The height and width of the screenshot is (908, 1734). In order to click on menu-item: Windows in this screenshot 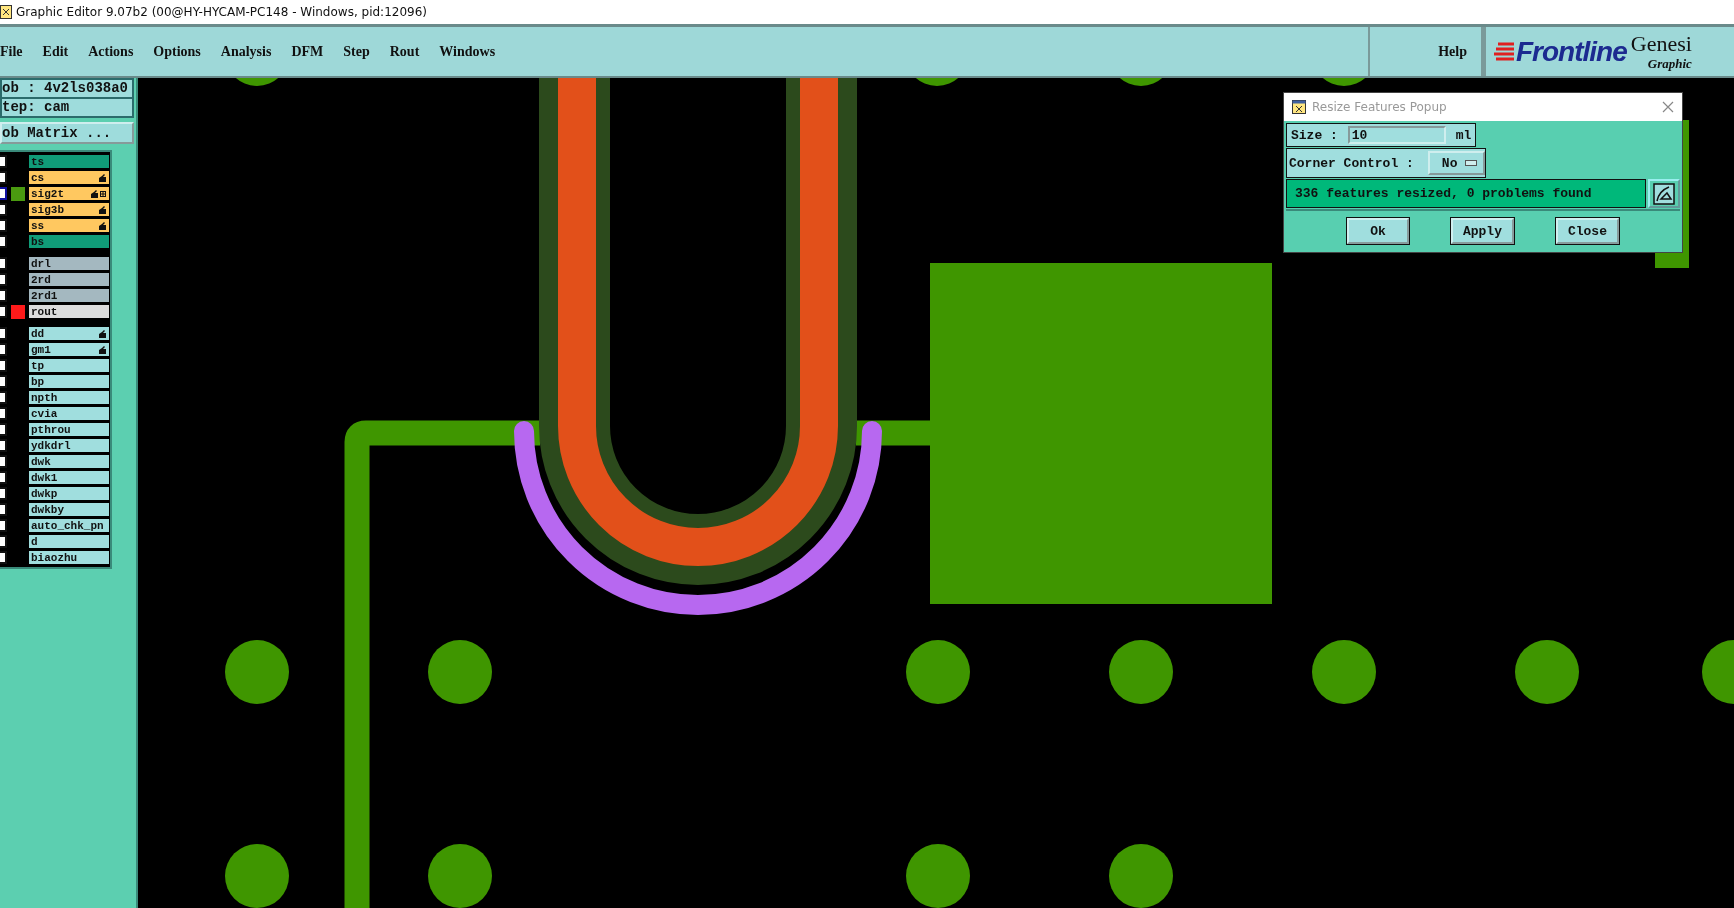, I will do `click(471, 51)`.